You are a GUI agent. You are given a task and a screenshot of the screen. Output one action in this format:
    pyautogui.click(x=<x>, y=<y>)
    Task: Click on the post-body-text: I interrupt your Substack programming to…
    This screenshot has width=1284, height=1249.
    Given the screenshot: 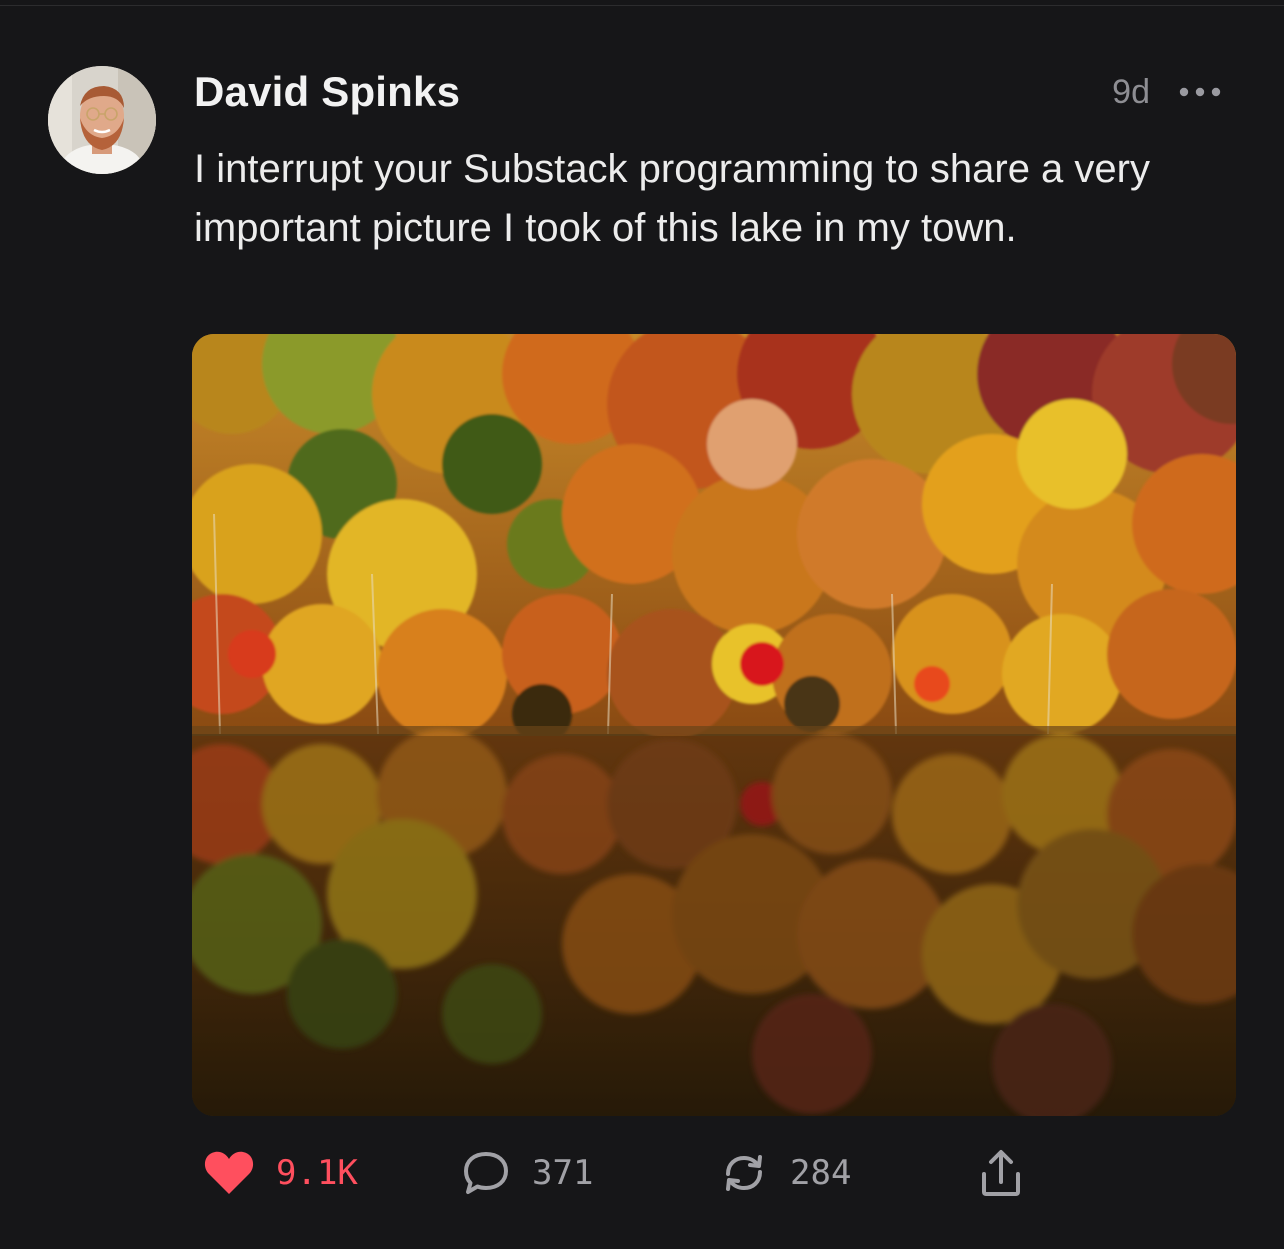 What is the action you would take?
    pyautogui.click(x=672, y=198)
    